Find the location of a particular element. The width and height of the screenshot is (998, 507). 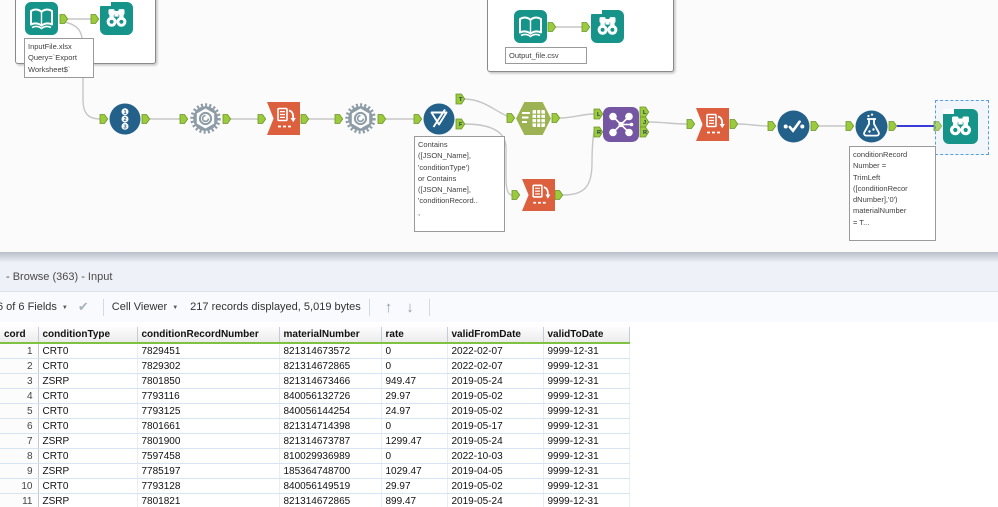

data-cell: 2019-05-02 is located at coordinates (495, 486).